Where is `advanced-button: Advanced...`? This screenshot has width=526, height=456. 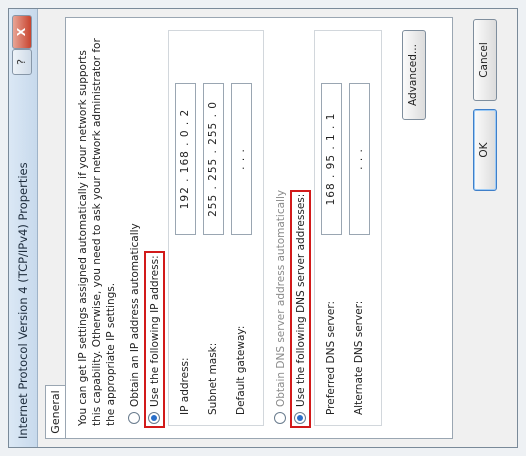
advanced-button: Advanced... is located at coordinates (414, 75).